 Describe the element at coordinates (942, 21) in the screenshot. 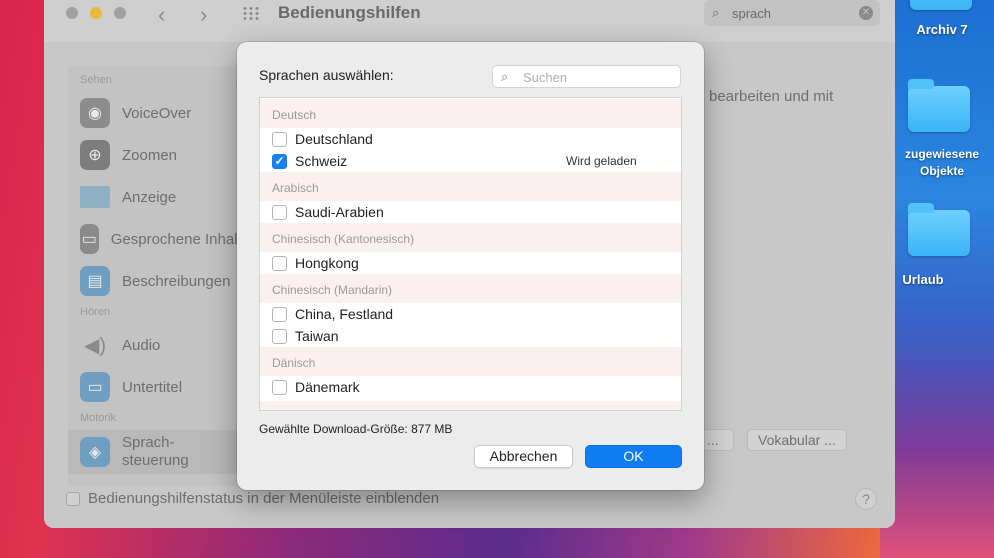

I see `desktop-item-archiv: Archiv 7` at that location.